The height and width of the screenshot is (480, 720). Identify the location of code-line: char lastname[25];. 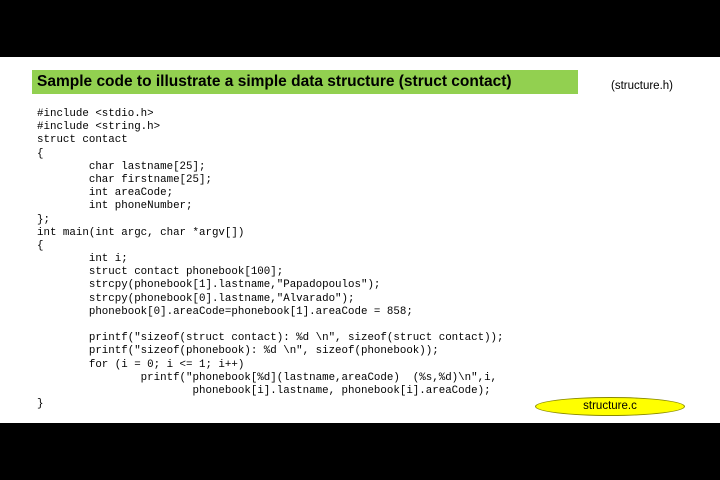
(121, 166).